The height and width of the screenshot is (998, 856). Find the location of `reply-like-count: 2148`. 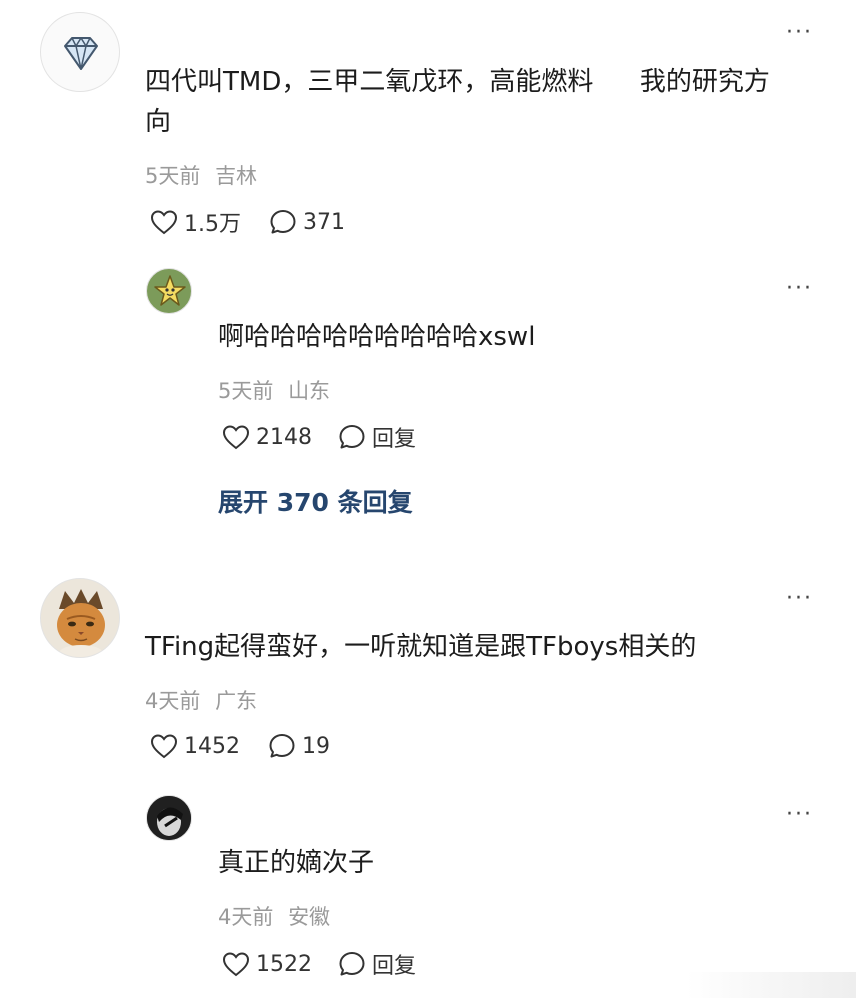

reply-like-count: 2148 is located at coordinates (284, 437).